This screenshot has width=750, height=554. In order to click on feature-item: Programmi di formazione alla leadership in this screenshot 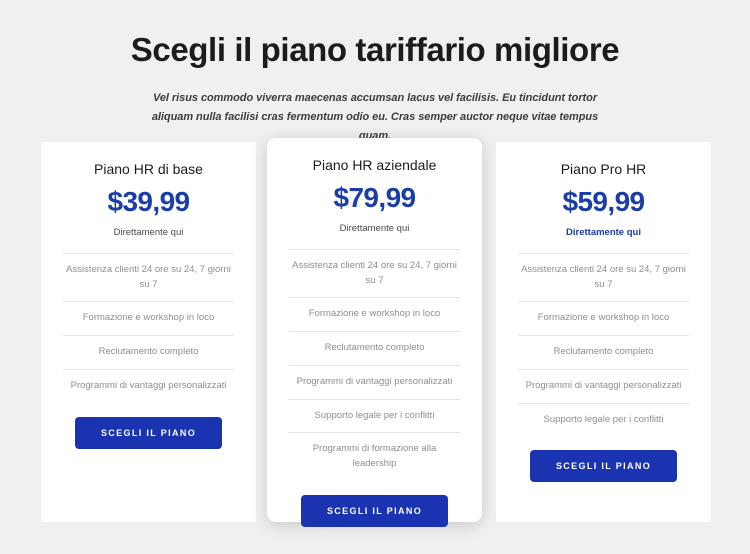, I will do `click(374, 456)`.